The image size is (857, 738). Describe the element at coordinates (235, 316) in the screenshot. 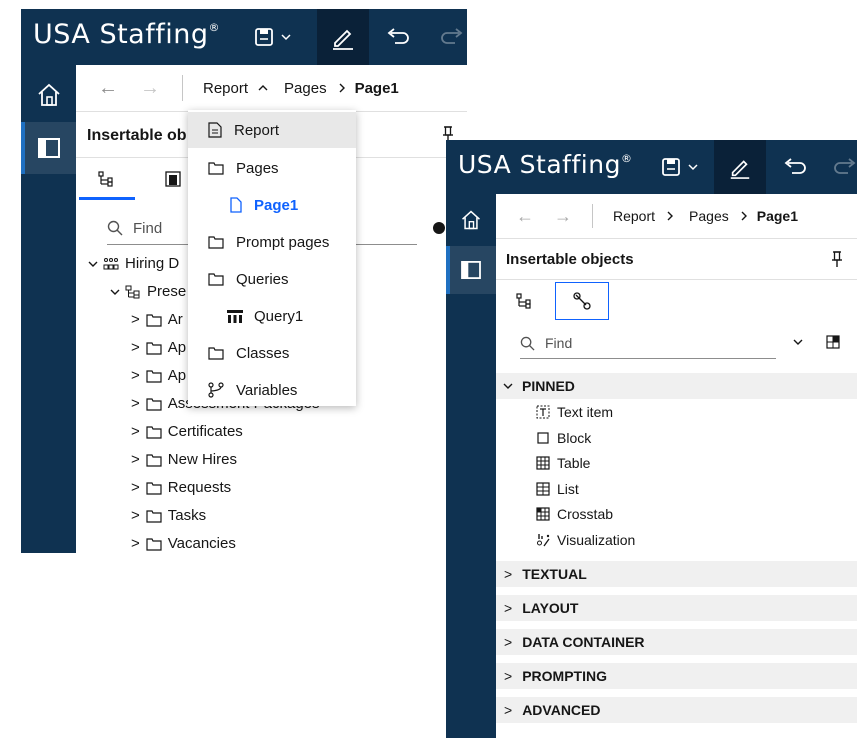

I see `query-table-icon` at that location.